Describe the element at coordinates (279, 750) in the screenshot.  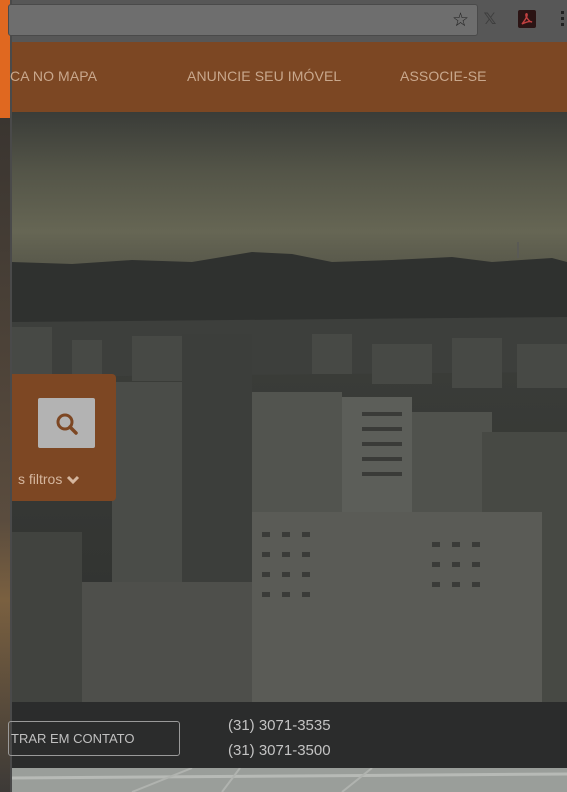
I see `phone-number: (31) 3071-3500` at that location.